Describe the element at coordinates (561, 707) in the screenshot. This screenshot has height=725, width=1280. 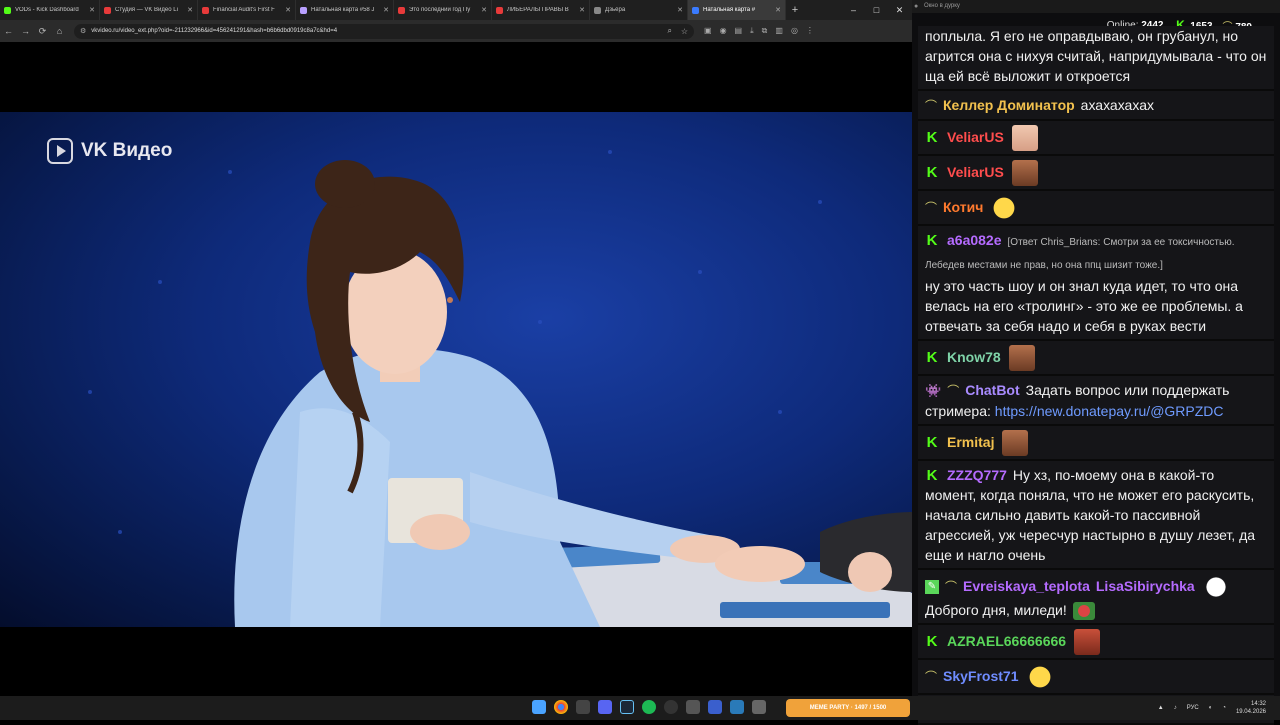
I see `chrome-icon` at that location.